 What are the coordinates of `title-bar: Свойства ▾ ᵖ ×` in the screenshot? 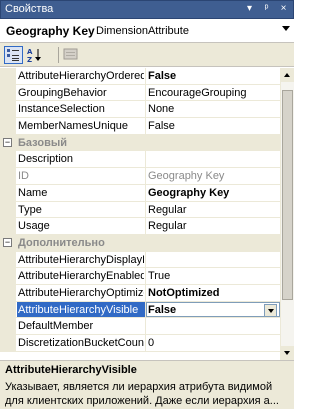 It's located at (147, 9).